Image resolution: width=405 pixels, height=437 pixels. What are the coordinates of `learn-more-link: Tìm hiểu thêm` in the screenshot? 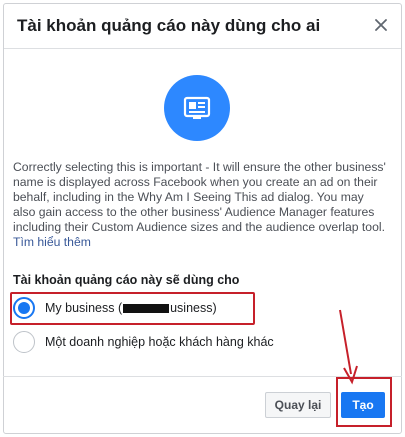 It's located at (52, 242).